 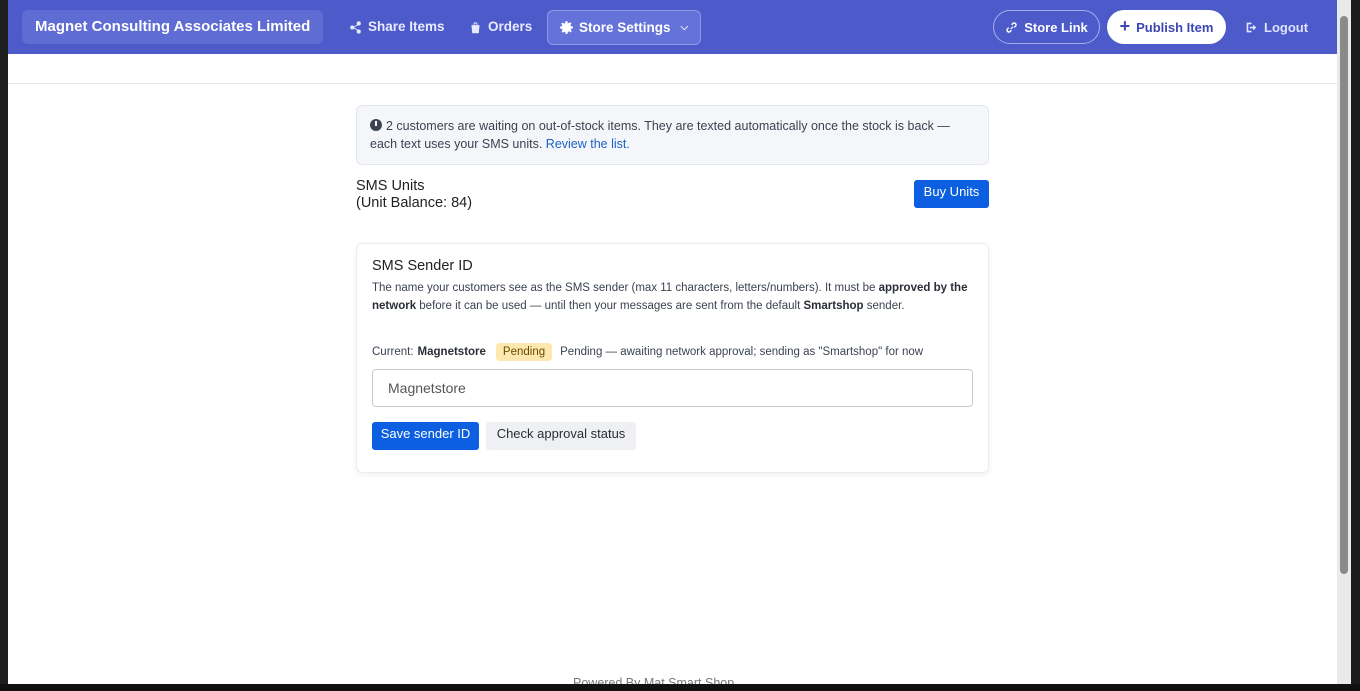 I want to click on chevron-down-icon: ⌵, so click(x=684, y=27).